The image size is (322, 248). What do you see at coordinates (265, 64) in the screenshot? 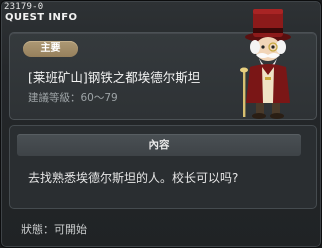
I see `npc-portrait` at bounding box center [265, 64].